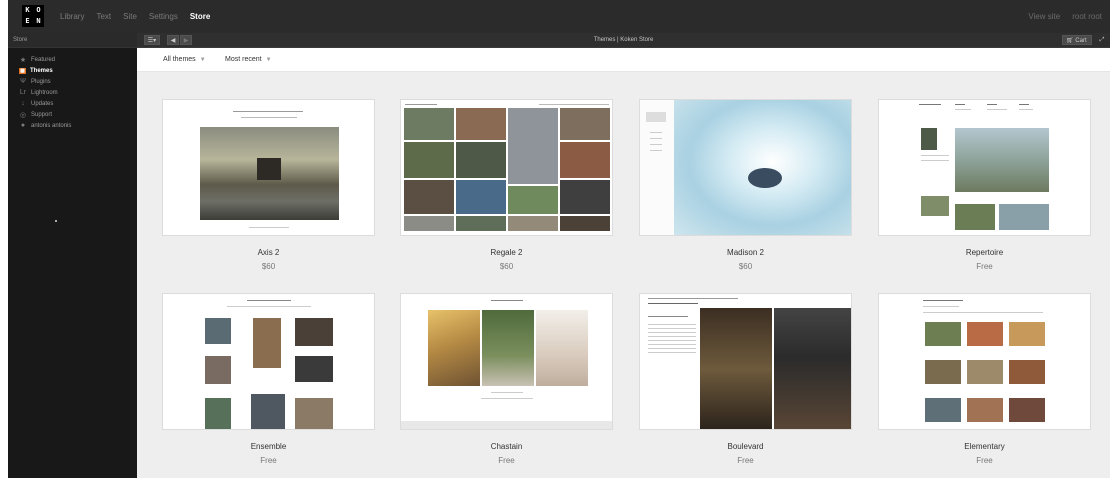  I want to click on sidebar-item-label: Support, so click(42, 114).